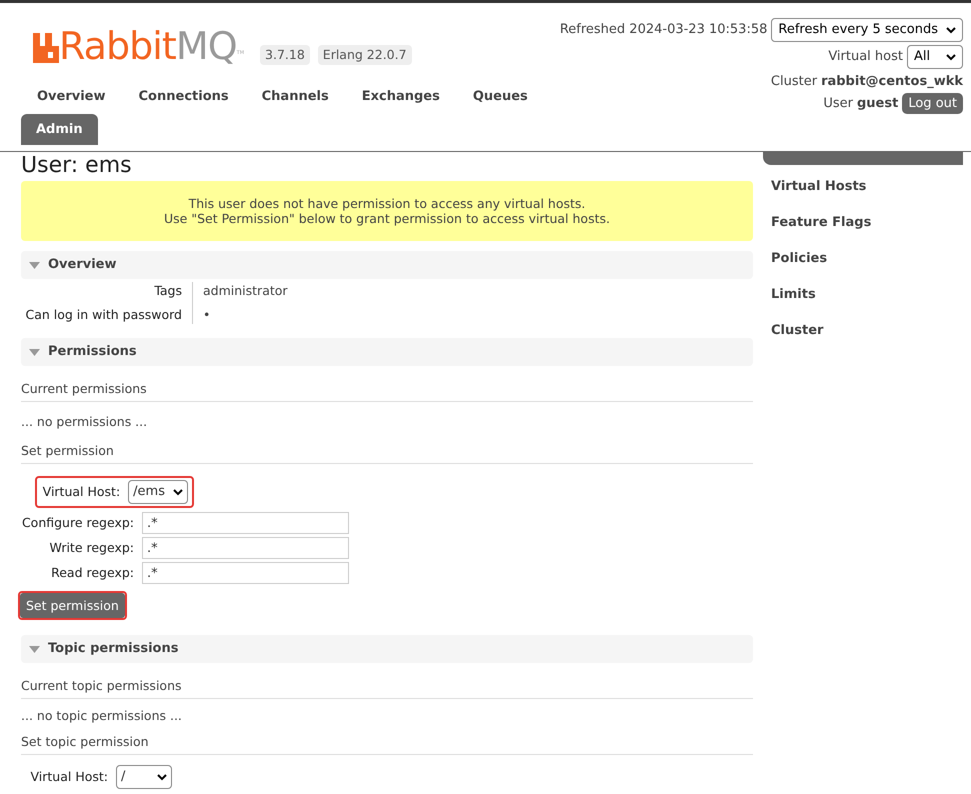  Describe the element at coordinates (158, 492) in the screenshot. I see `virtual-host-select: /ems` at that location.